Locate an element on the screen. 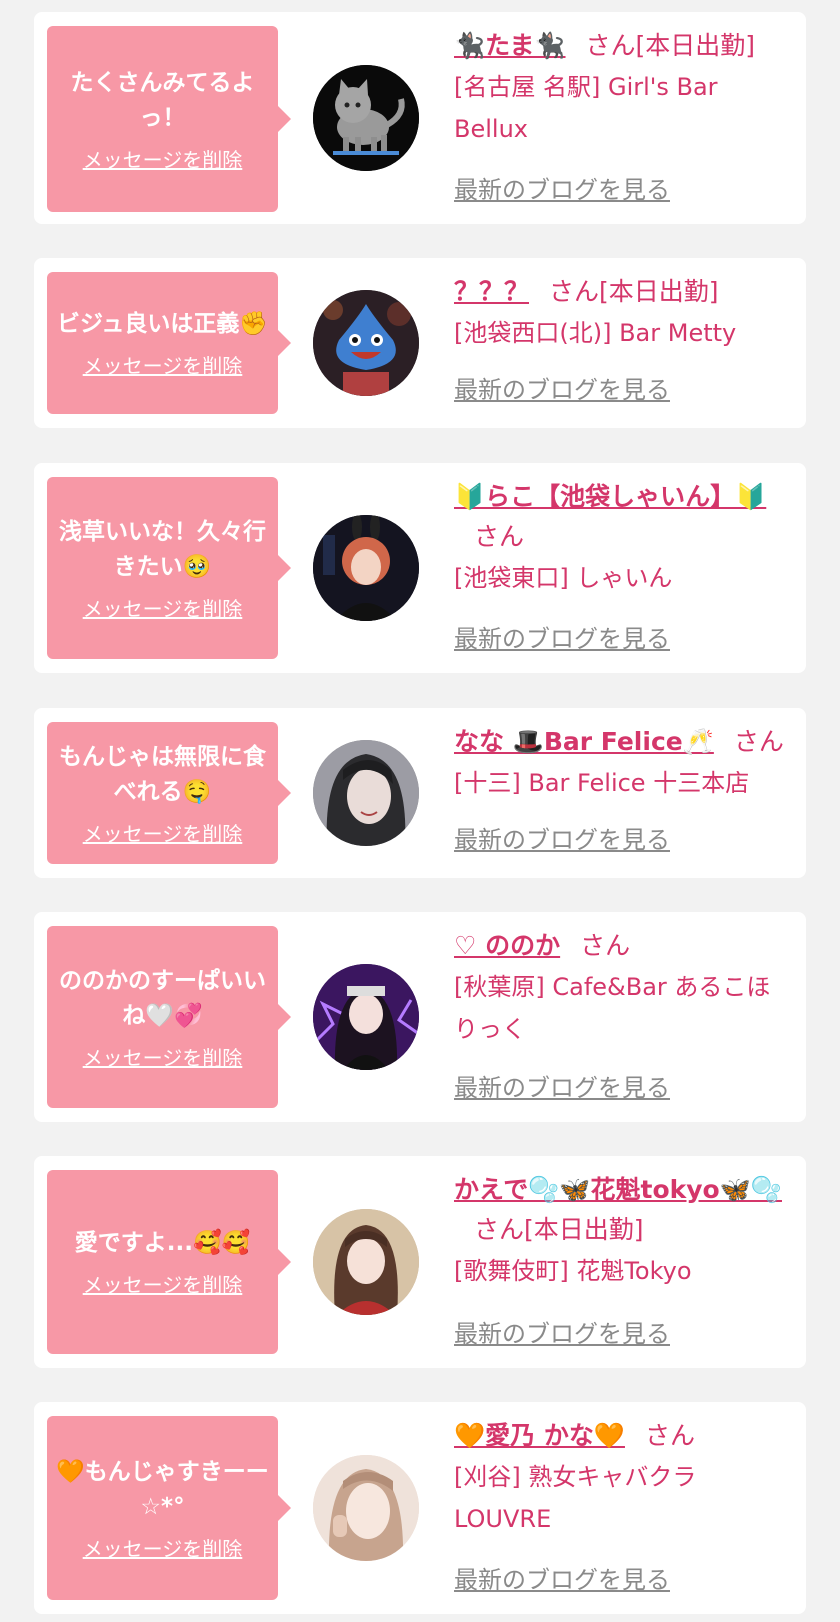 This screenshot has width=840, height=1622. cast-info: ？？？ さん[本日出勤] [池袋西口(北)] Bar Metty is located at coordinates (624, 313).